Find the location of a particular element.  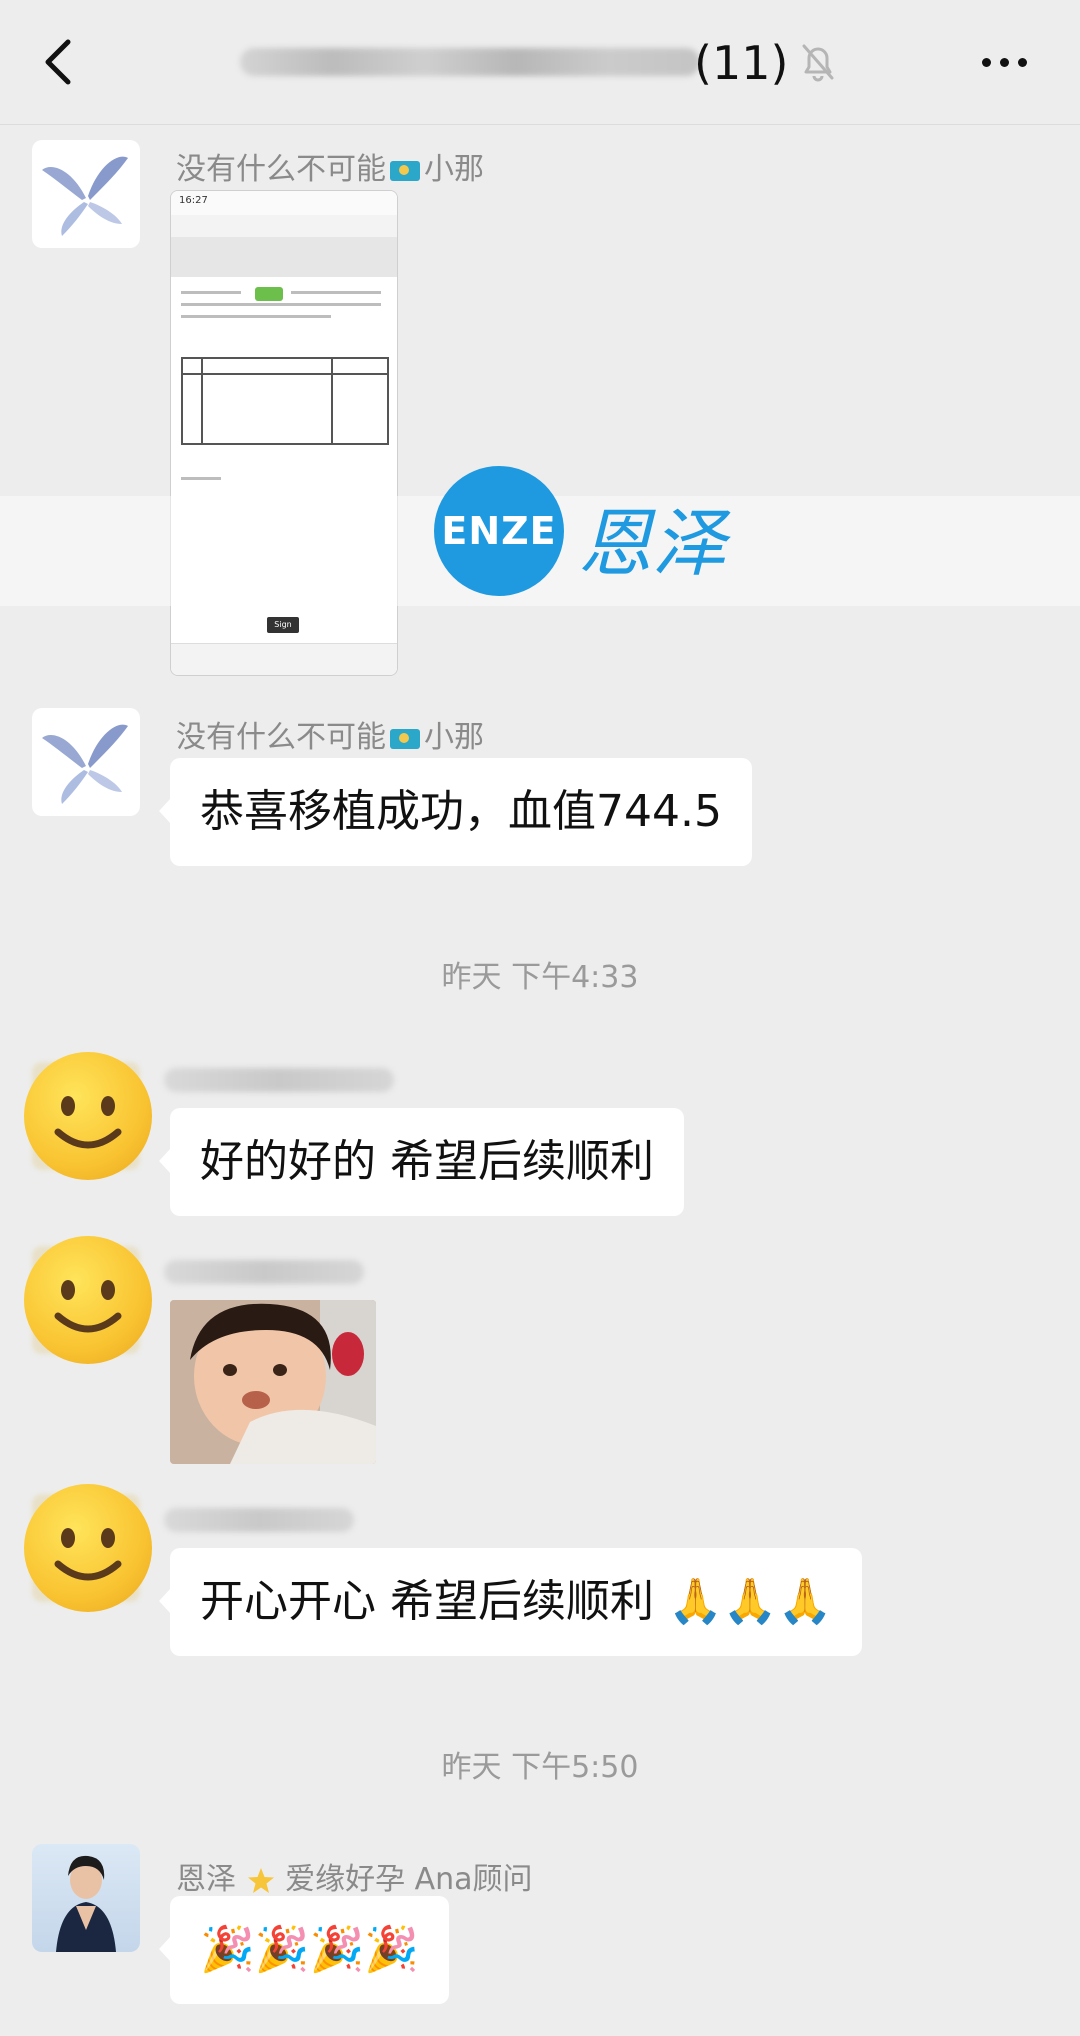

back-chevron-icon is located at coordinates (58, 62).